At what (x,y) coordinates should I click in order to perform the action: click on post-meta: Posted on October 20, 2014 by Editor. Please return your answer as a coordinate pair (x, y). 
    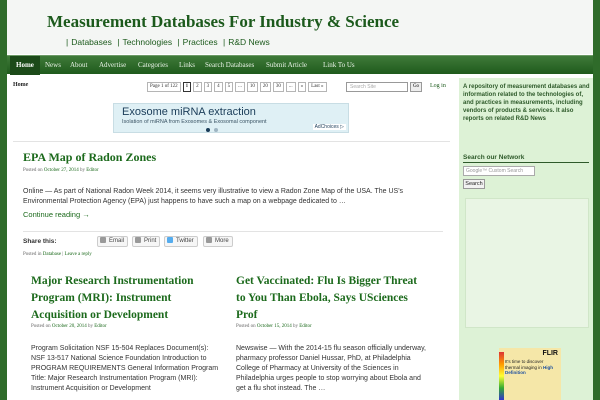
    Looking at the image, I should click on (69, 326).